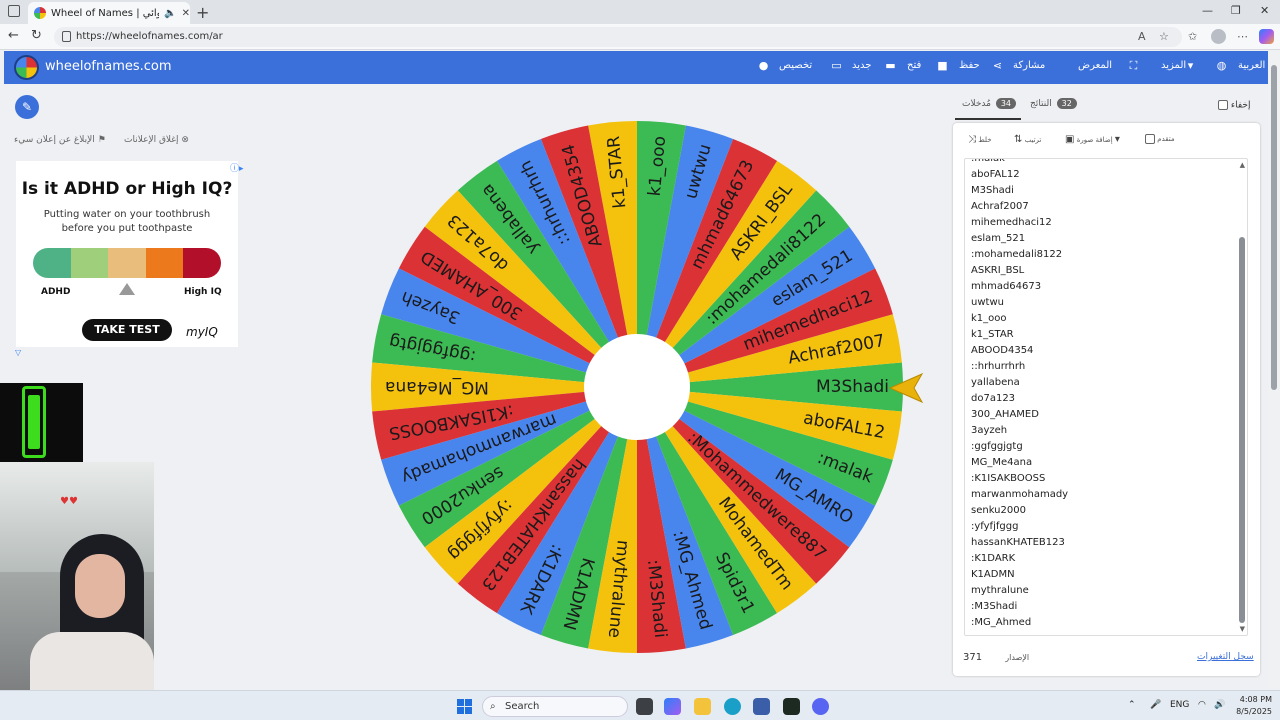 Image resolution: width=1280 pixels, height=720 pixels. Describe the element at coordinates (34, 422) in the screenshot. I see `phone-screen-icon` at that location.